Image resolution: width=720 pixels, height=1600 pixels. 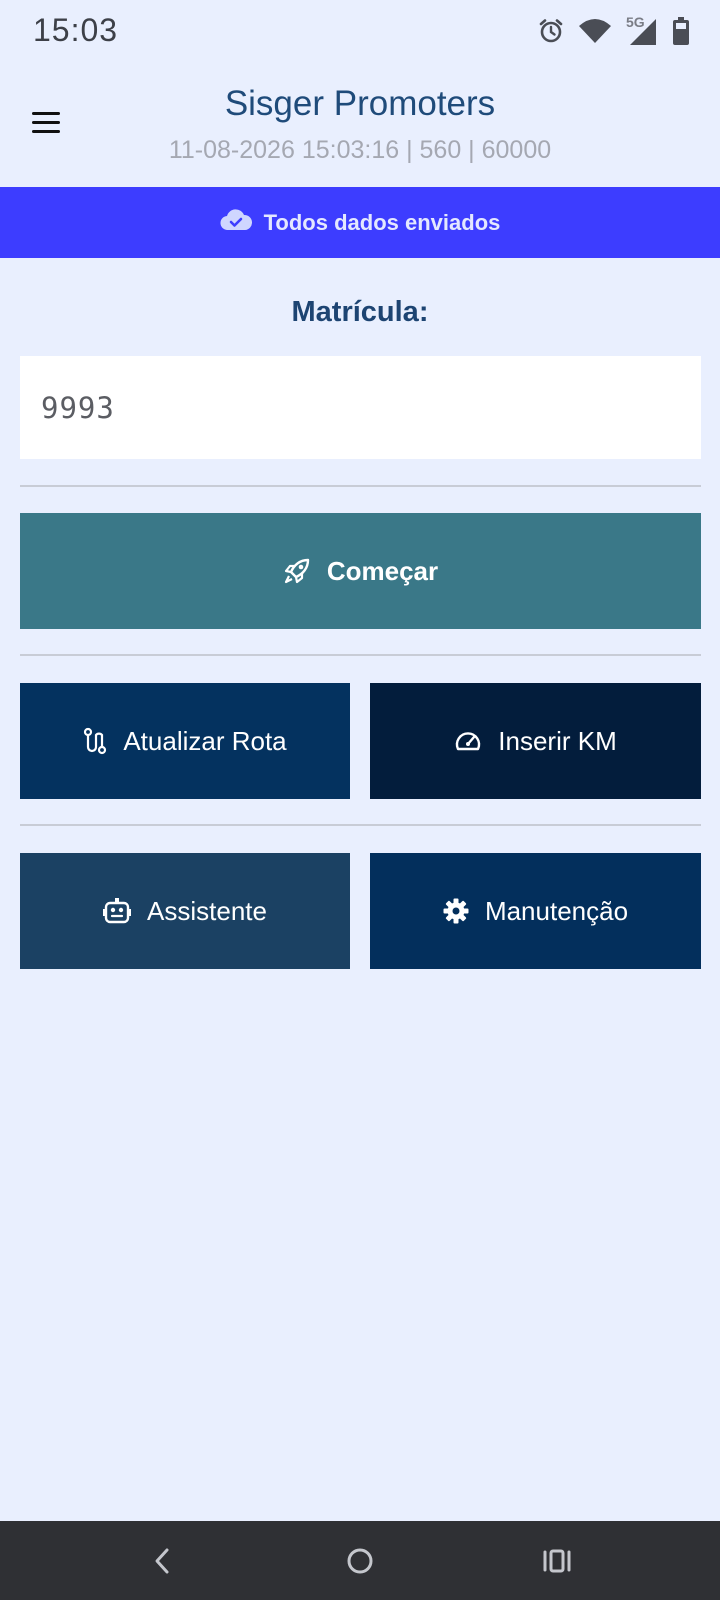 What do you see at coordinates (207, 910) in the screenshot?
I see `assistant-label: Assistente` at bounding box center [207, 910].